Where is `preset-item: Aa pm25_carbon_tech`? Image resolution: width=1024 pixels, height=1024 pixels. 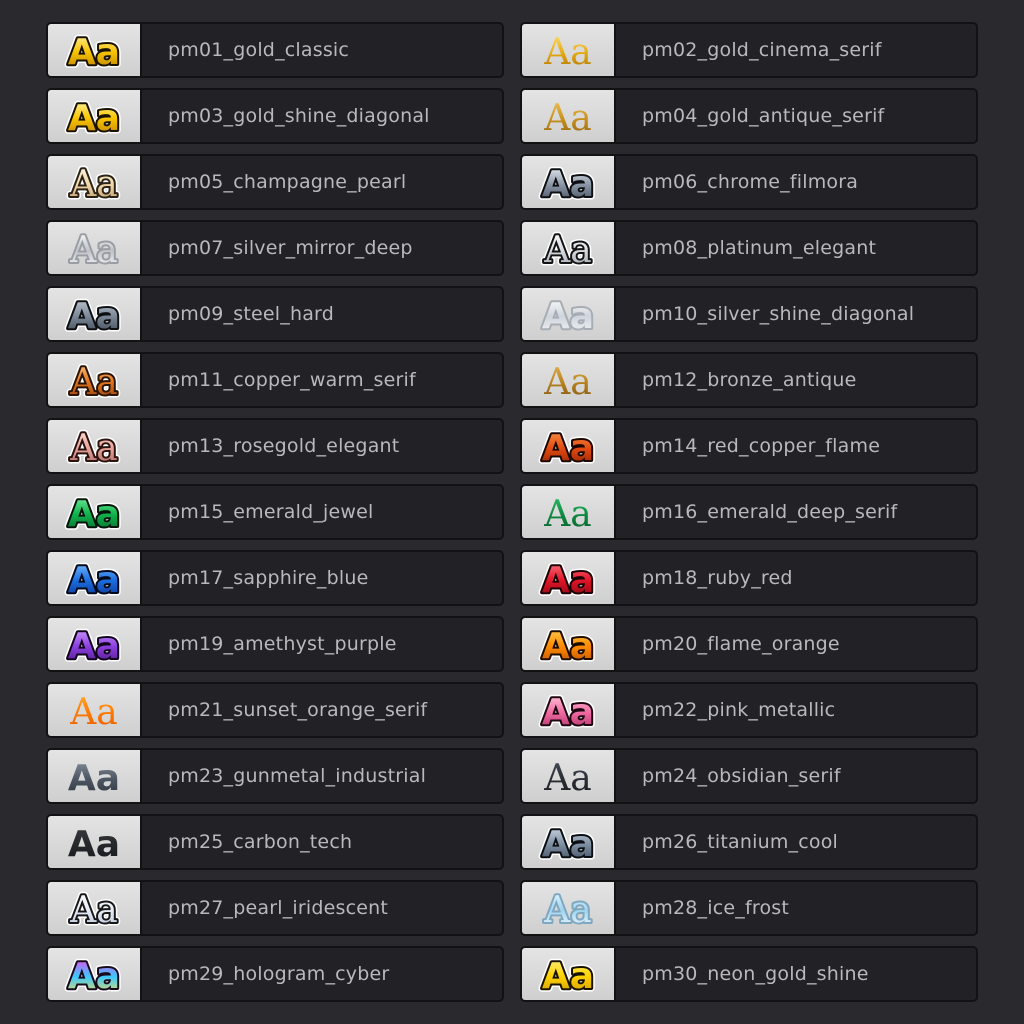
preset-item: Aa pm25_carbon_tech is located at coordinates (275, 842).